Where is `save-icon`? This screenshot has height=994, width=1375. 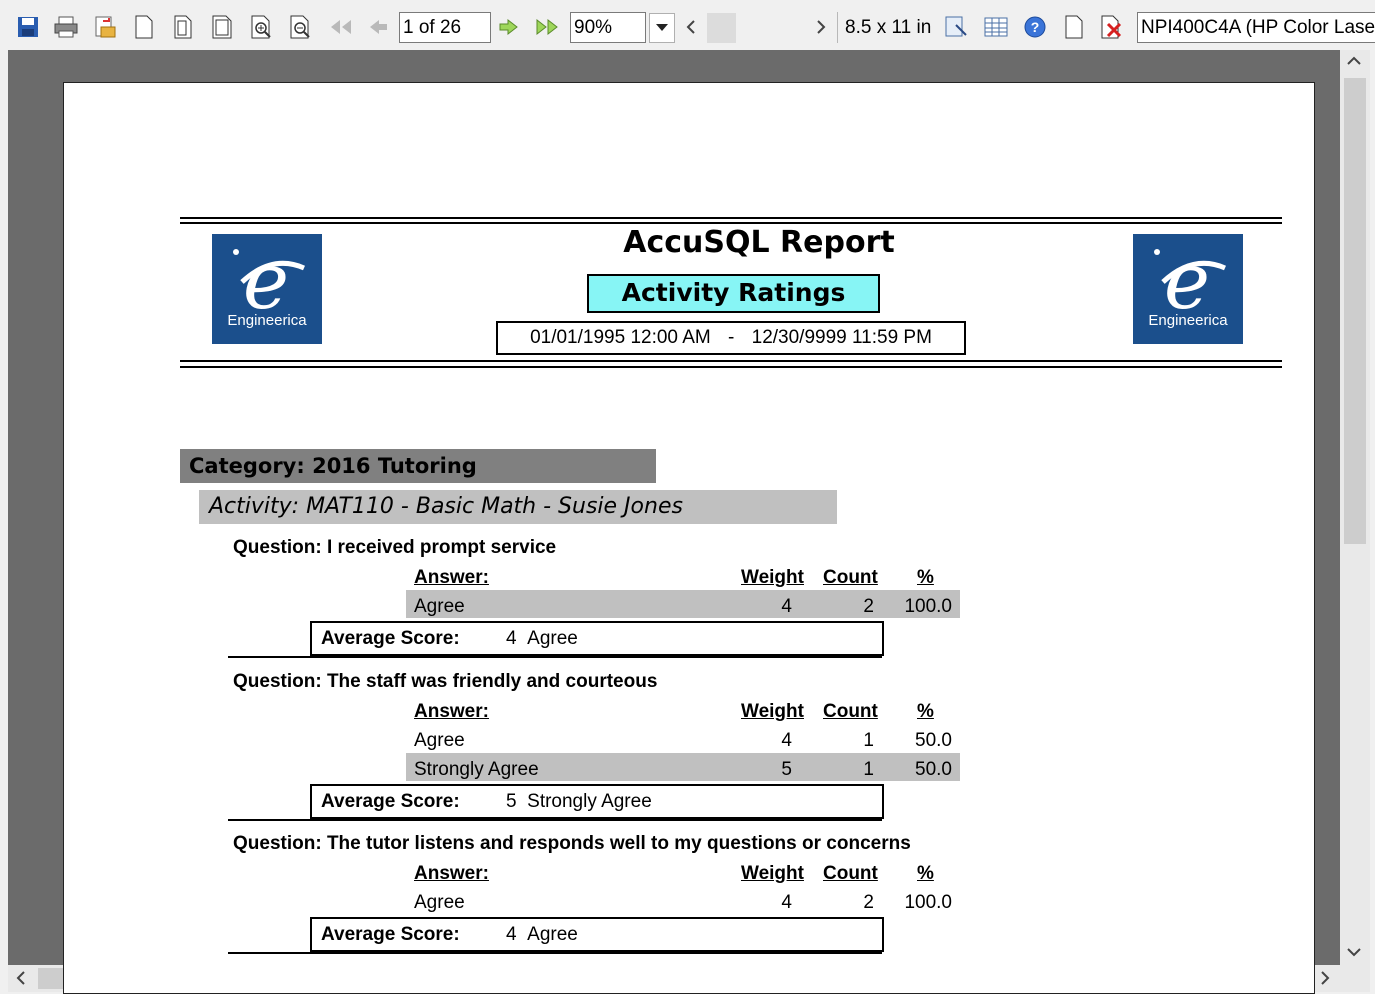 save-icon is located at coordinates (28, 27).